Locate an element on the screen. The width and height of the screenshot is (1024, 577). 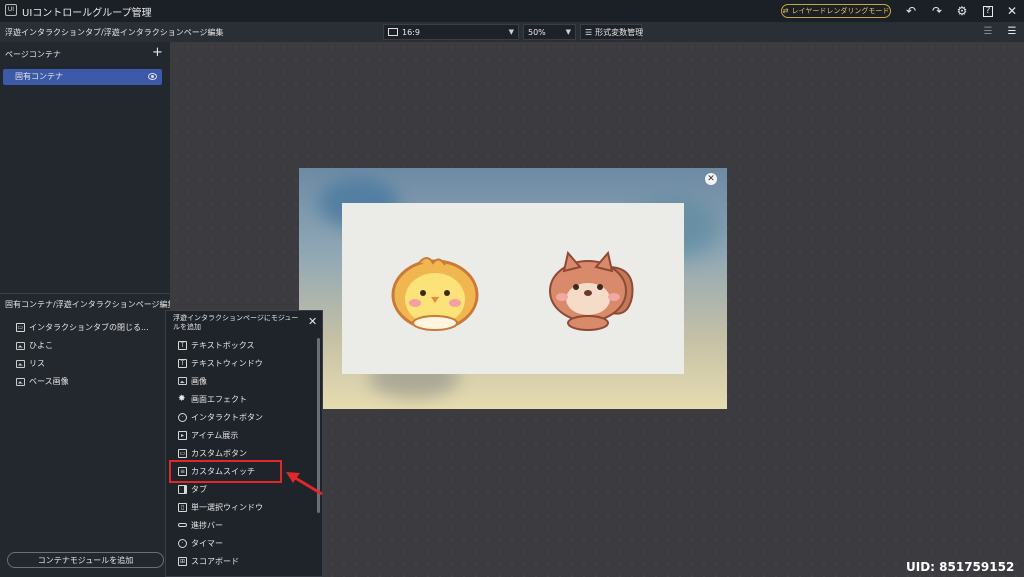
add-container-module-button: コンテナモジュールを追加 is located at coordinates (85, 560).